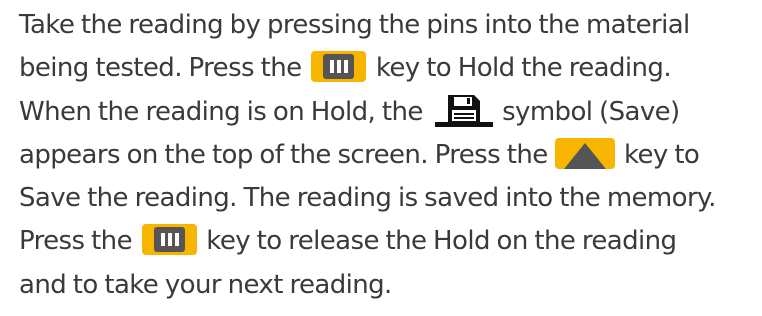  Describe the element at coordinates (224, 111) in the screenshot. I see `line-3-text-before: When the reading is on Hold, the` at that location.